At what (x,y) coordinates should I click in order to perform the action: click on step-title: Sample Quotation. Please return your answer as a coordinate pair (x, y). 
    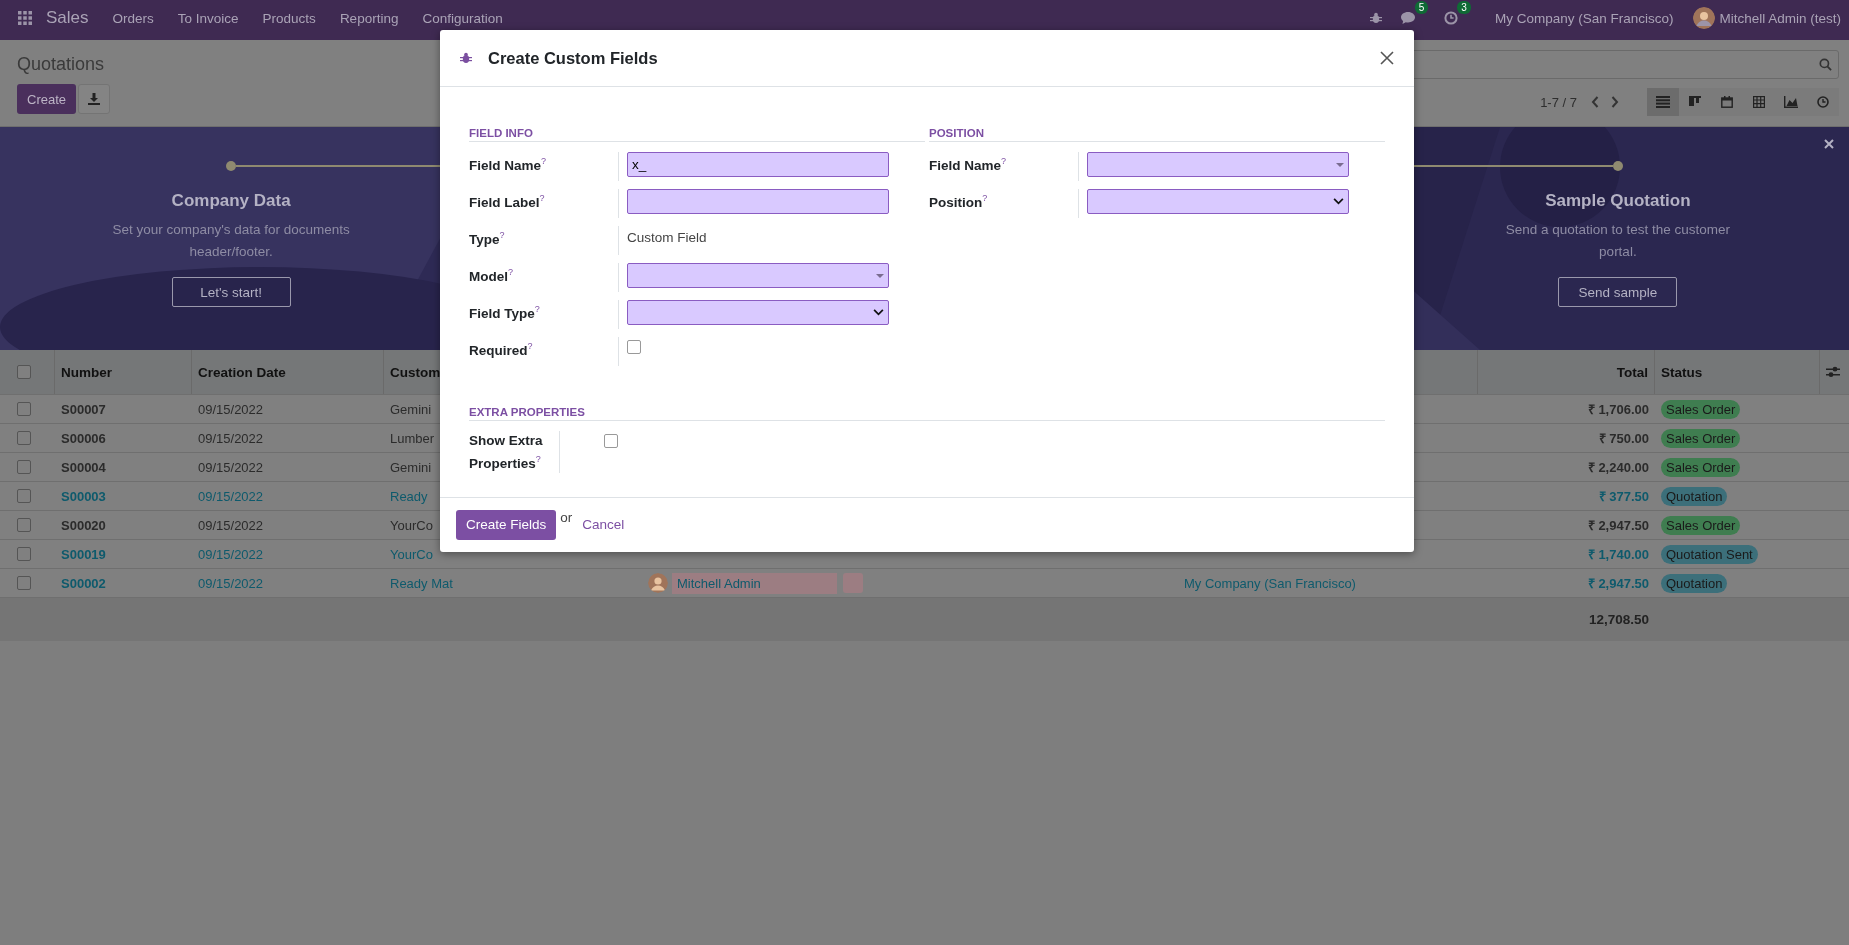
    Looking at the image, I should click on (1618, 201).